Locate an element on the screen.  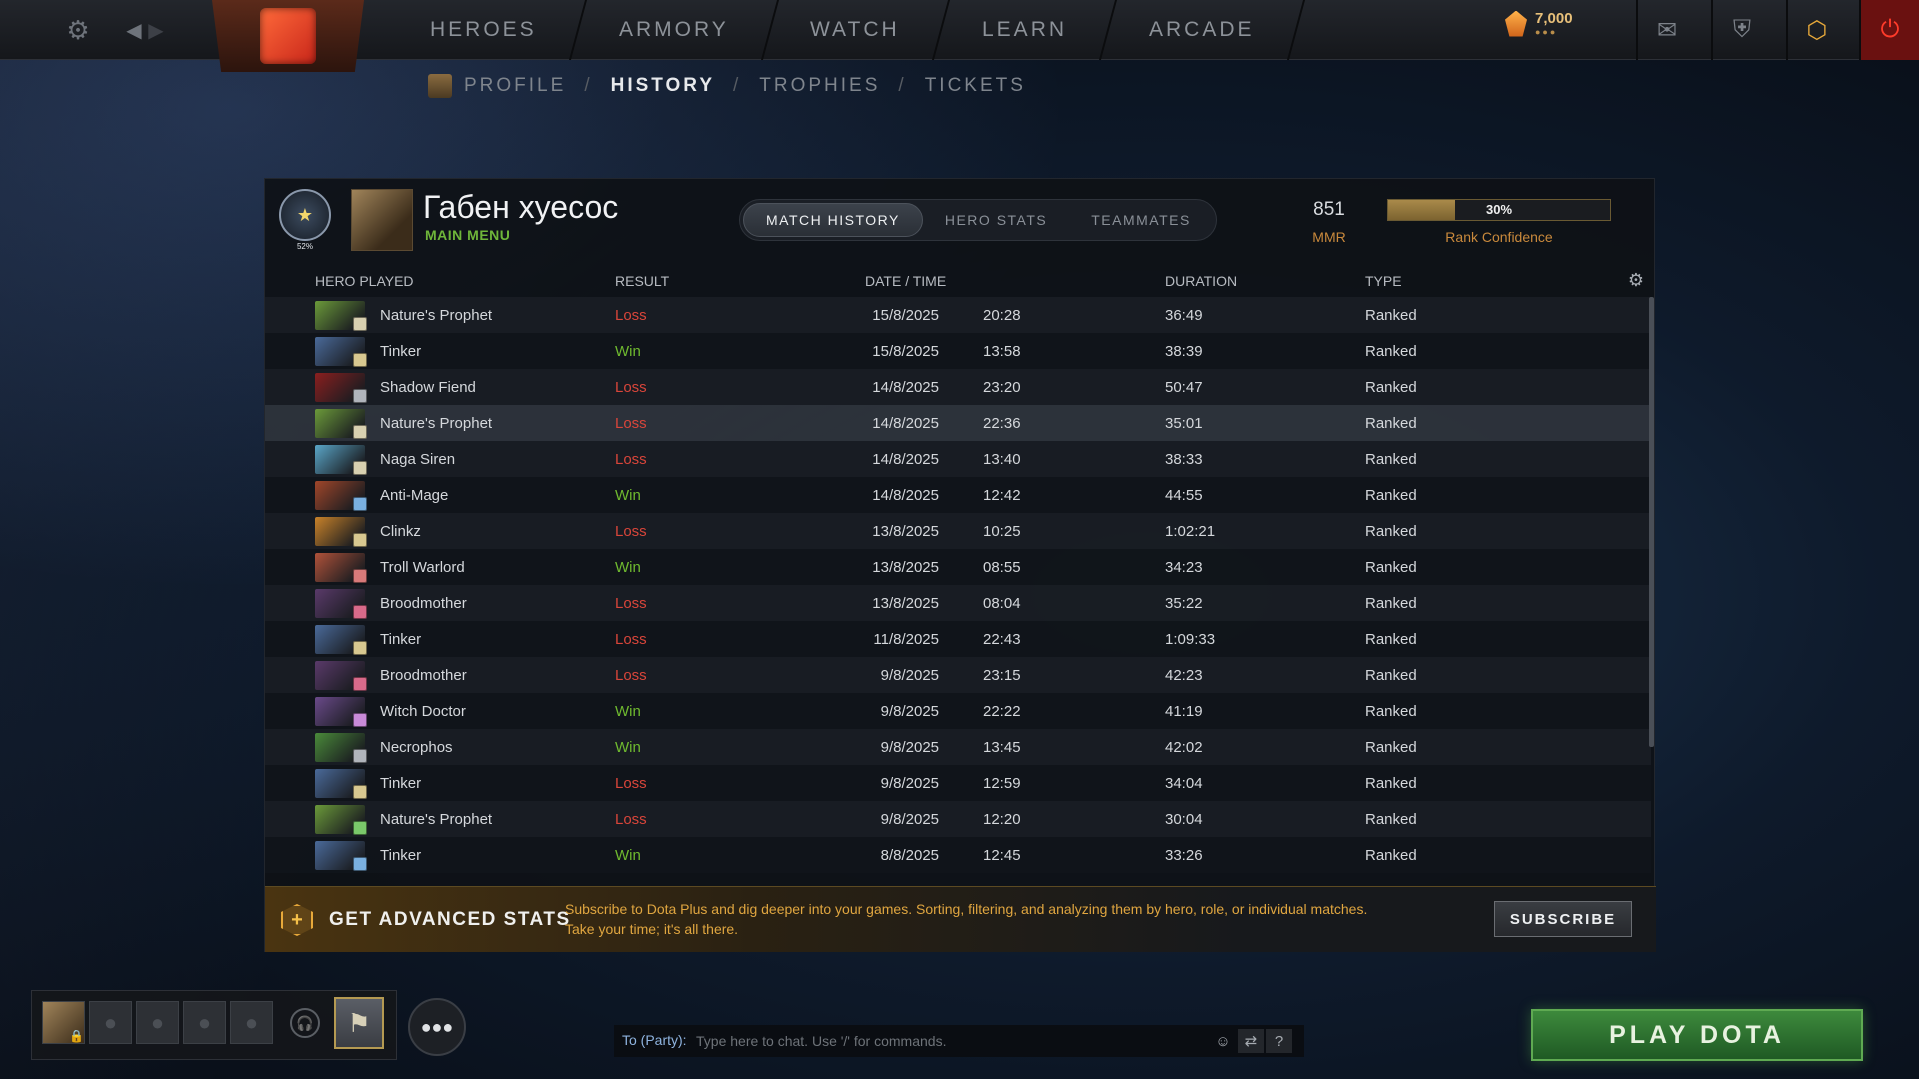
shield-sword-icon: ⛨ is located at coordinates (1742, 29).